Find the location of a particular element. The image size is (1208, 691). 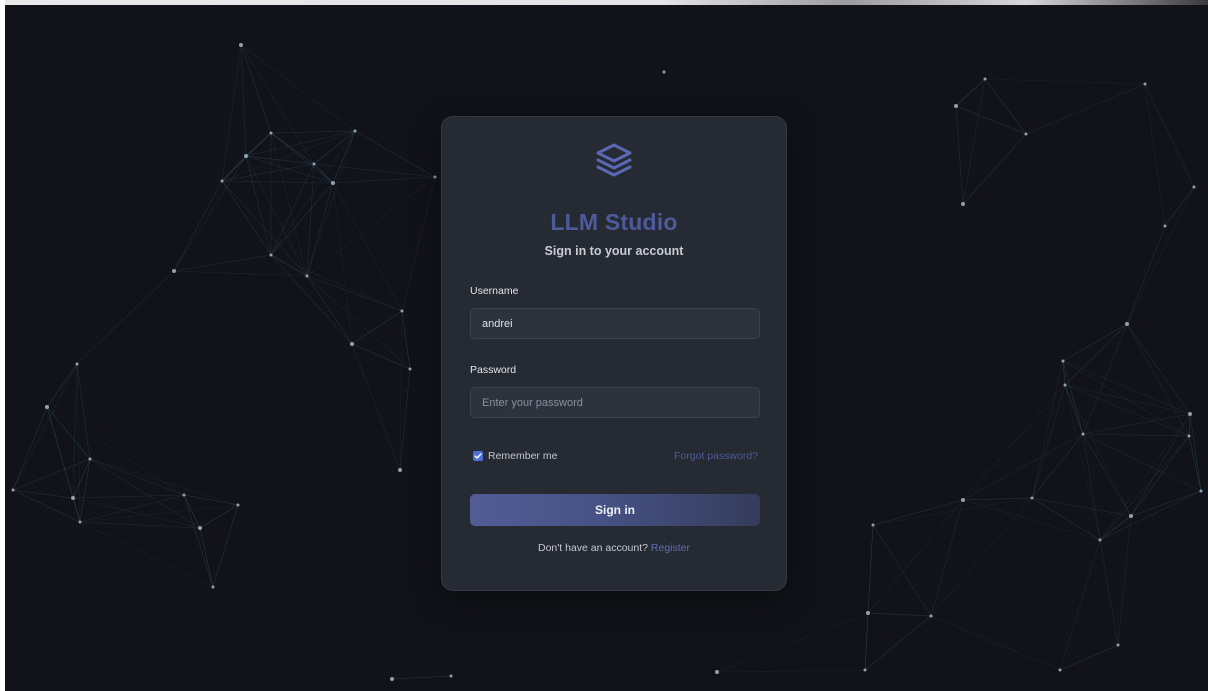

username-label: Username is located at coordinates (494, 291).